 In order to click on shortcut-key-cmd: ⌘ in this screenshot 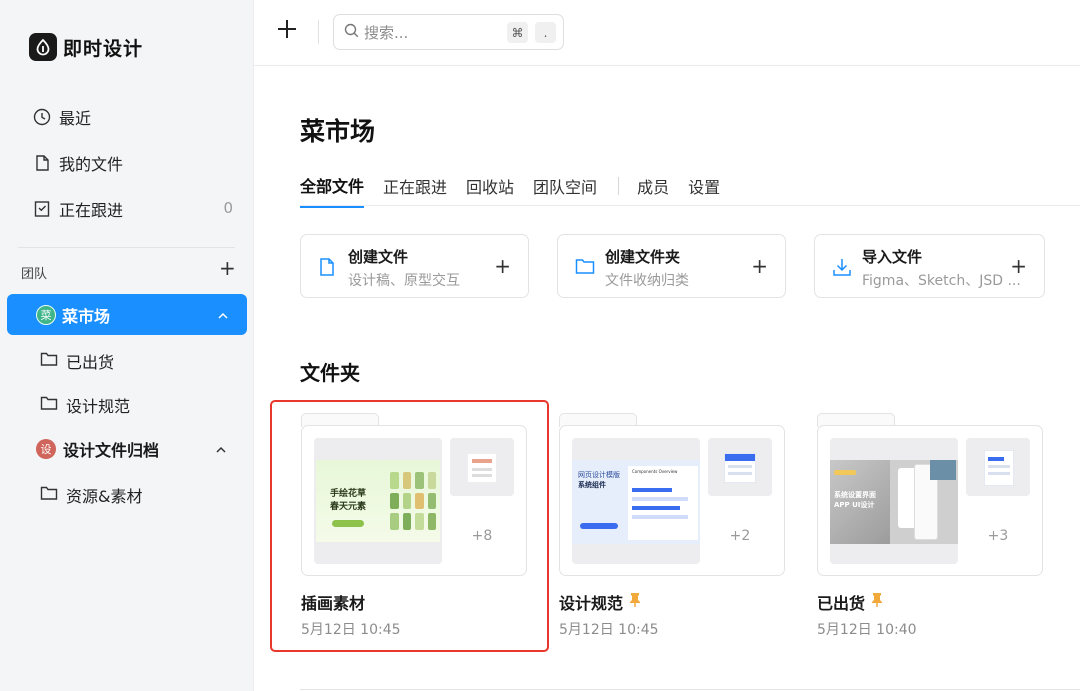, I will do `click(517, 32)`.